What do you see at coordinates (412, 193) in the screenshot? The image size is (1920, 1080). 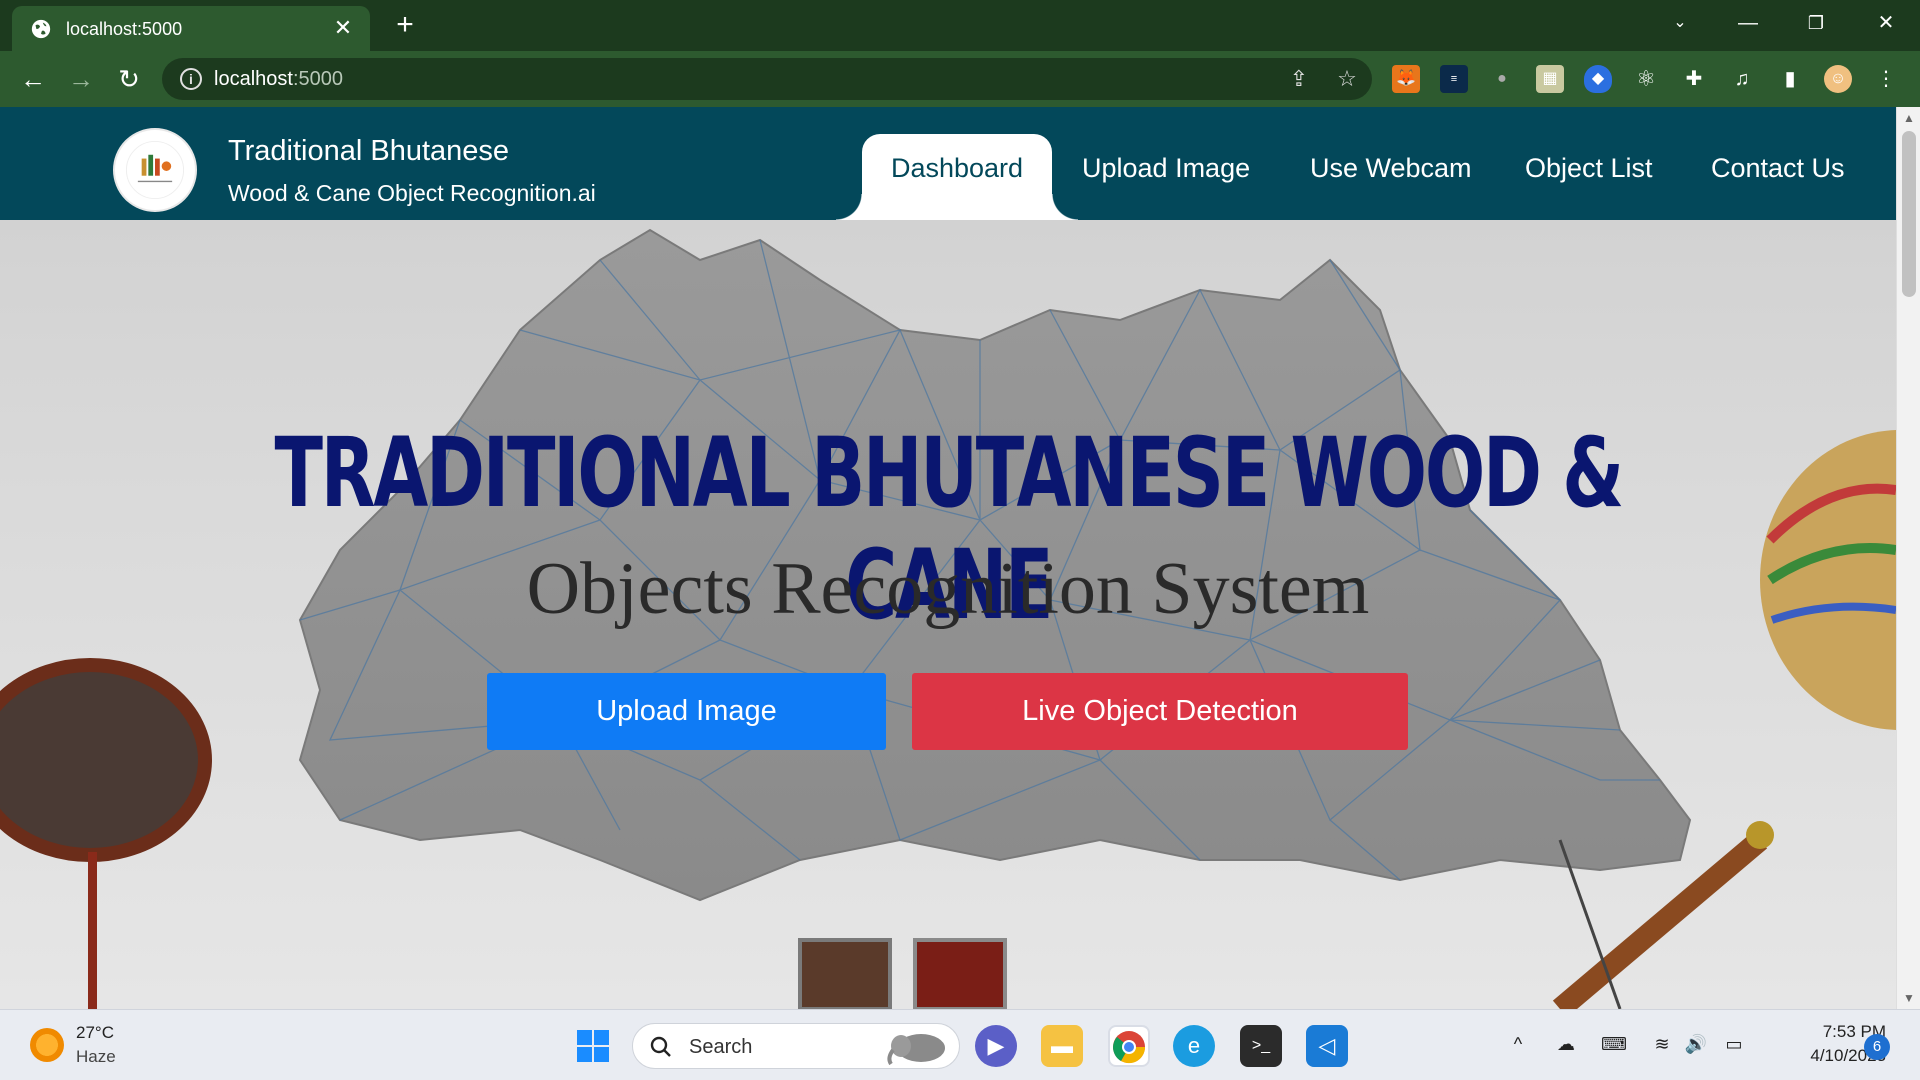 I see `brand-subtitle: Wood & Cane Object Recognition.ai` at bounding box center [412, 193].